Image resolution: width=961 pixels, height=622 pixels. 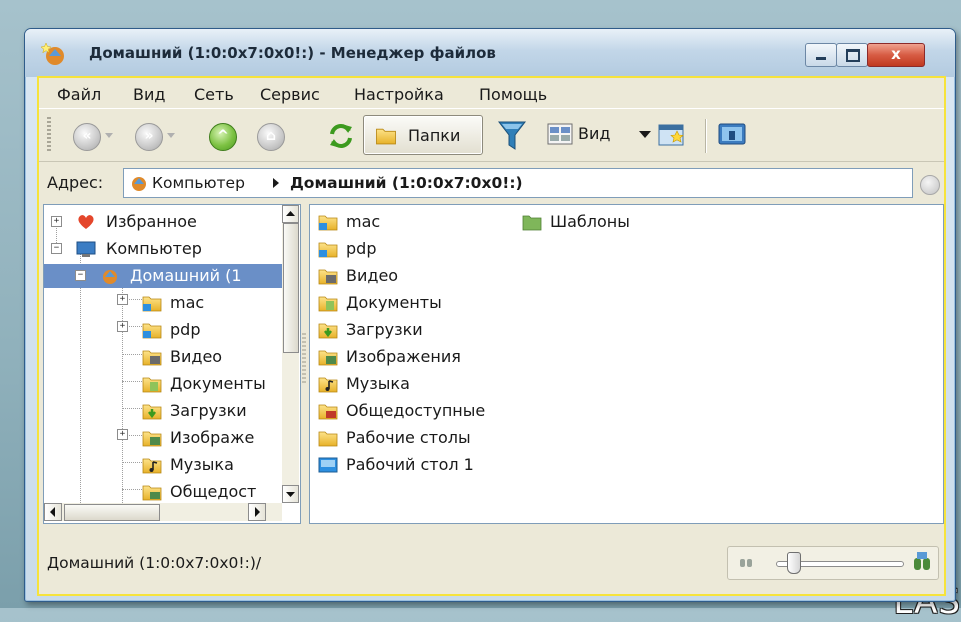 I want to click on breadcrumb-computer: Компьютер, so click(x=198, y=183).